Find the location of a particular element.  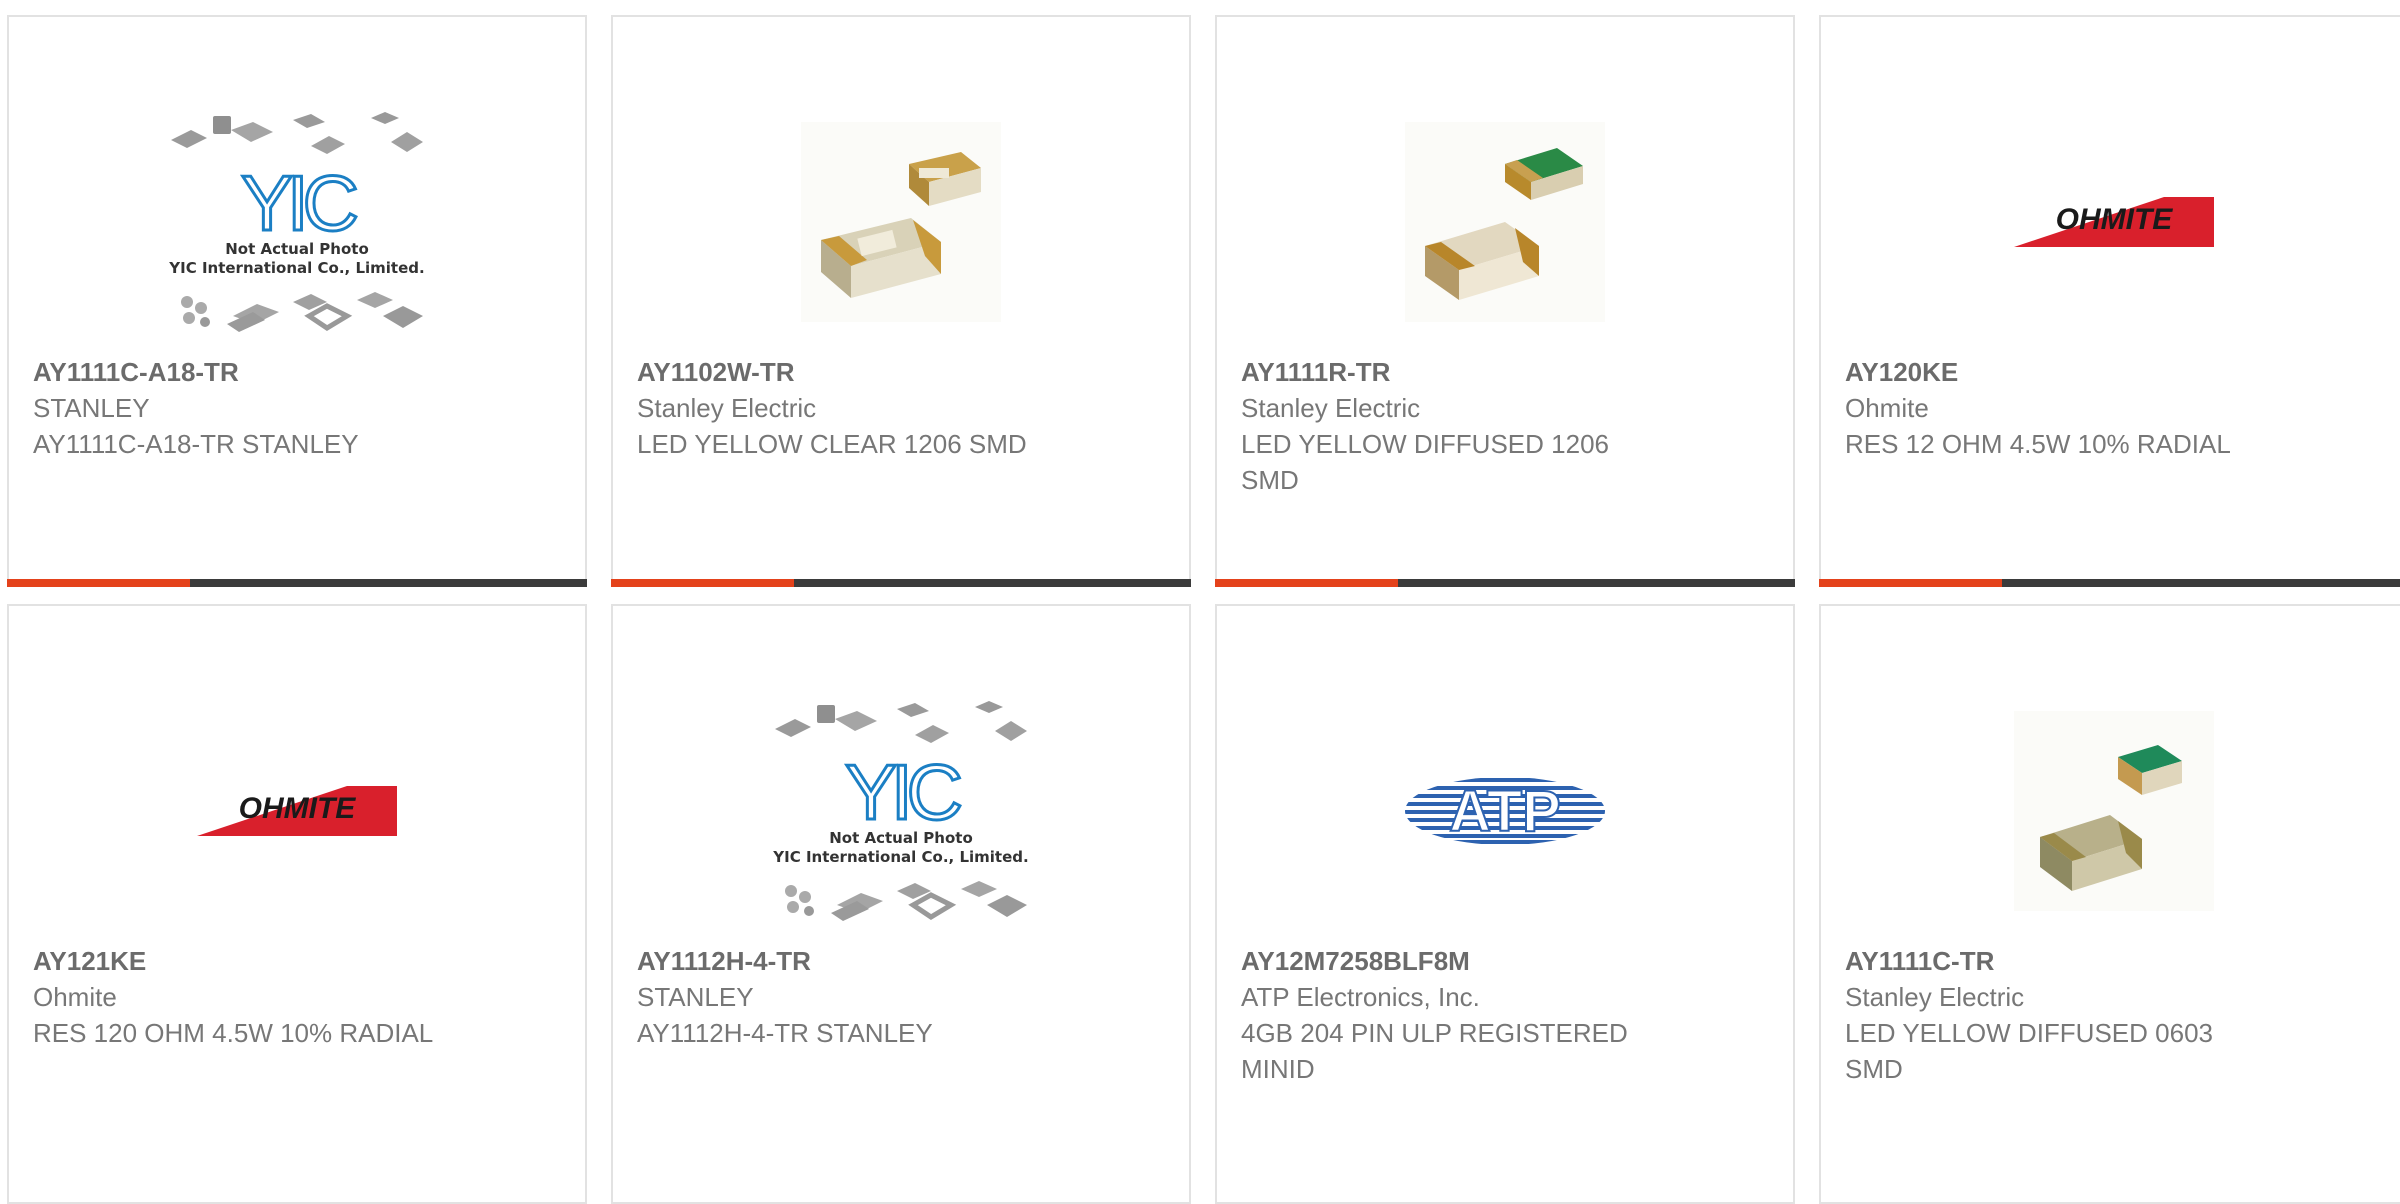

description: LED YELLOW DIFFUSED 0603 SMD is located at coordinates (2029, 1051).